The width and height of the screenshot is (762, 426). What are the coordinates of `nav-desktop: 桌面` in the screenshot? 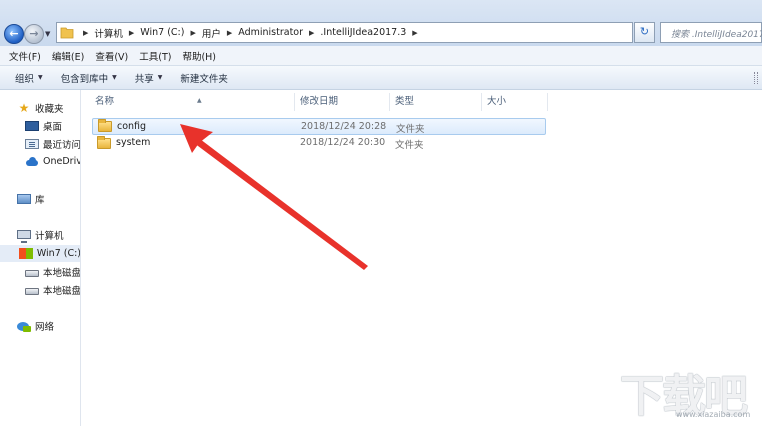 It's located at (43, 125).